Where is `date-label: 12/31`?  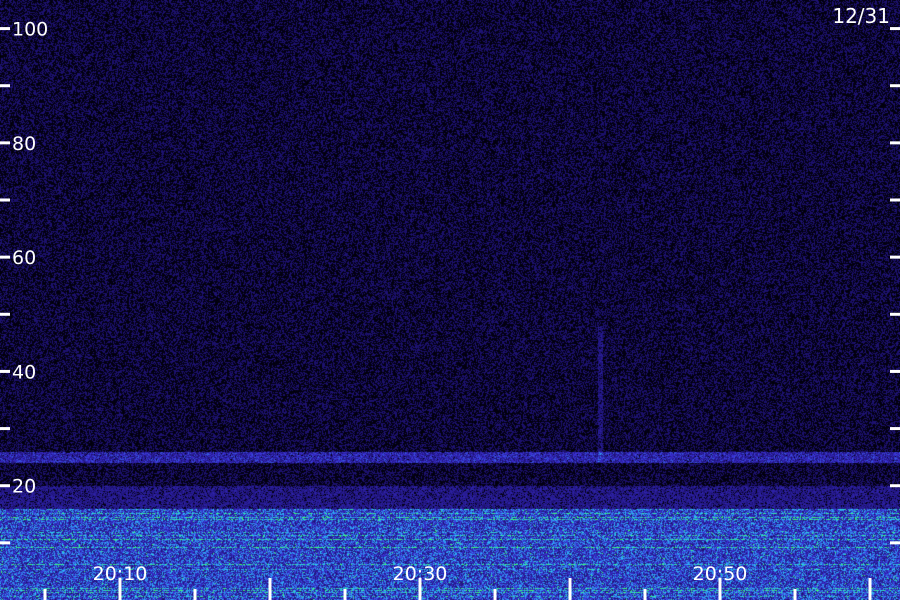 date-label: 12/31 is located at coordinates (861, 16).